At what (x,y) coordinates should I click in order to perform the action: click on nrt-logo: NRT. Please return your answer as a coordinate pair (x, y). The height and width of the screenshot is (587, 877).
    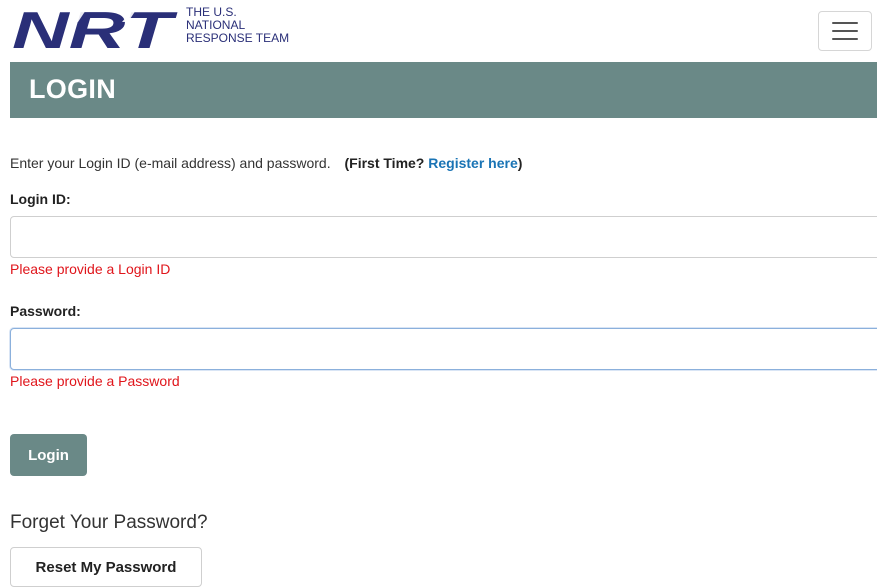
    Looking at the image, I should click on (95, 29).